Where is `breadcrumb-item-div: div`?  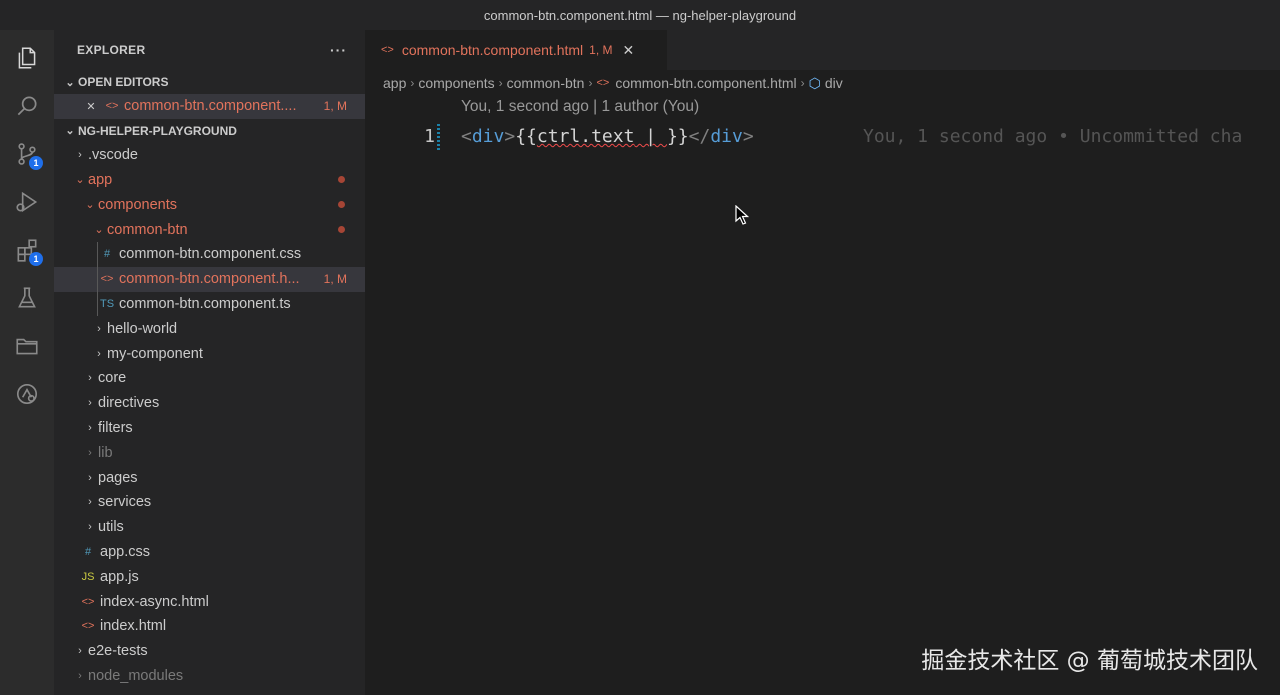 breadcrumb-item-div: div is located at coordinates (834, 83).